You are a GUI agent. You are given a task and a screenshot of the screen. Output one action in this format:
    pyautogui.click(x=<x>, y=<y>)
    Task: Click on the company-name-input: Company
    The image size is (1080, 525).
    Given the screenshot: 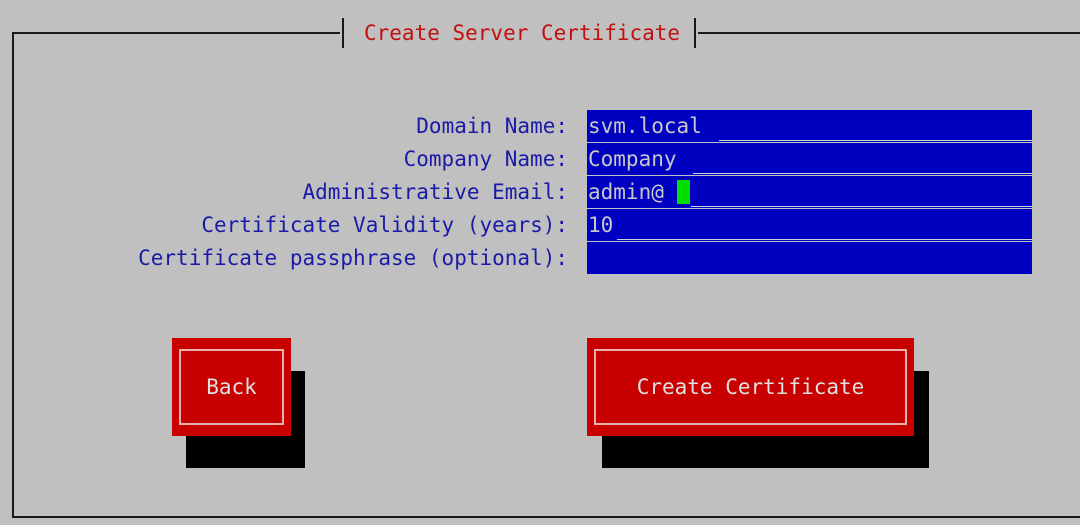 What is the action you would take?
    pyautogui.click(x=809, y=159)
    